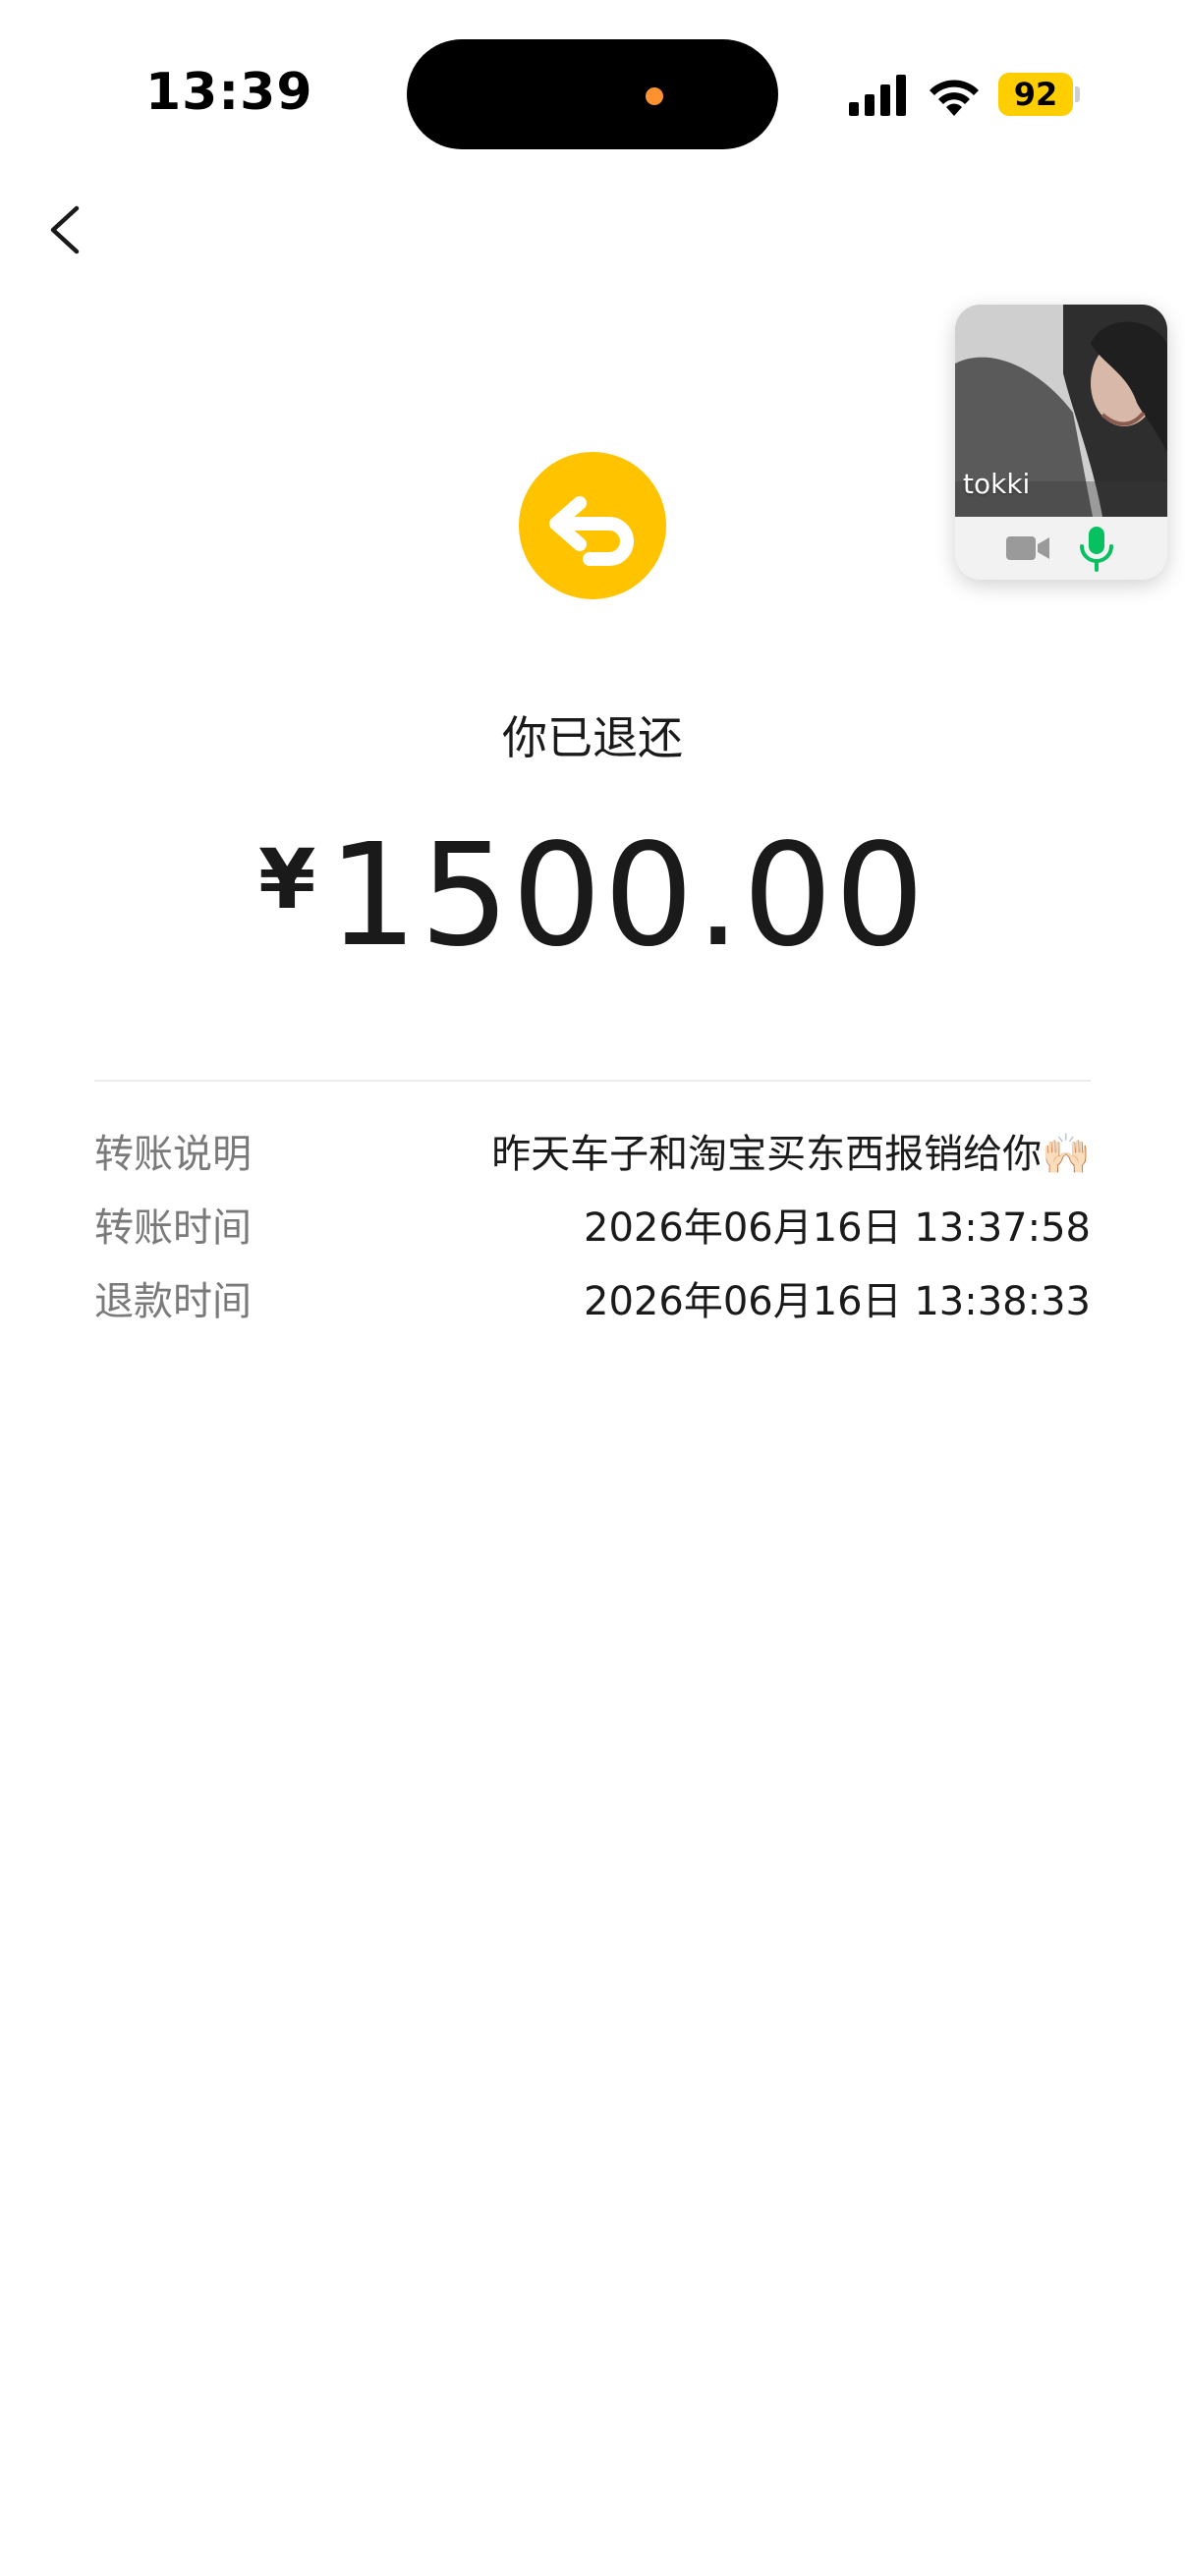 This screenshot has height=2576, width=1185. Describe the element at coordinates (592, 737) in the screenshot. I see `refund-status-text: 你已退还` at that location.